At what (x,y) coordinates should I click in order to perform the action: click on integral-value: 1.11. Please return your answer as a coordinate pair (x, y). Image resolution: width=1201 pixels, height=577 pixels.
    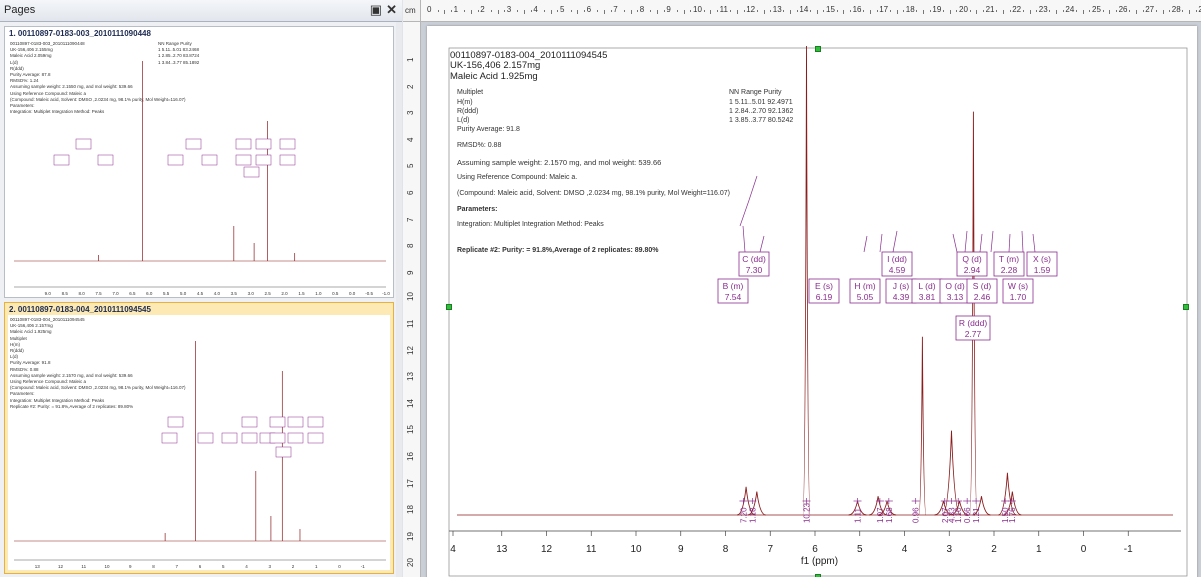
    Looking at the image, I should click on (858, 515).